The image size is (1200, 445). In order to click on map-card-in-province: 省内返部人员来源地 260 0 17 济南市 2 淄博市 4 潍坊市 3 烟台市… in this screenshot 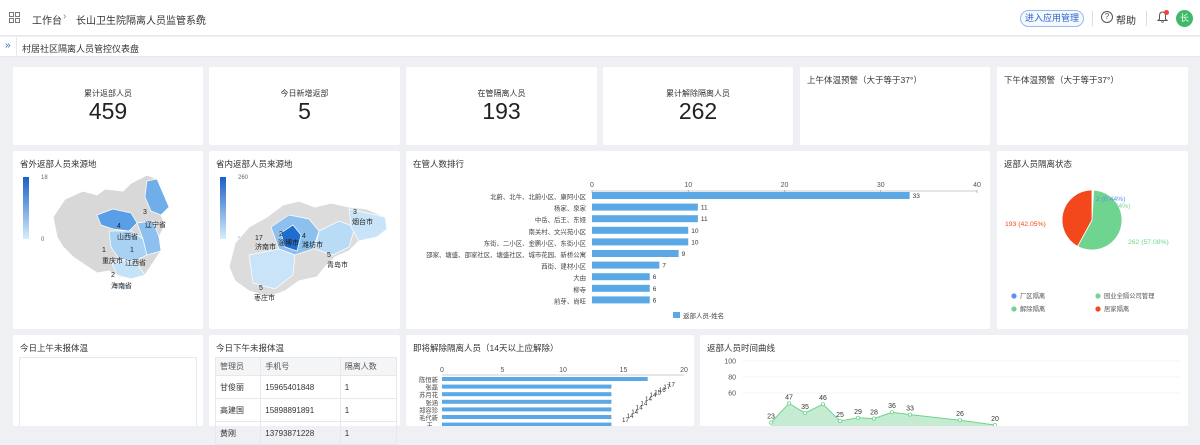, I will do `click(304, 240)`.